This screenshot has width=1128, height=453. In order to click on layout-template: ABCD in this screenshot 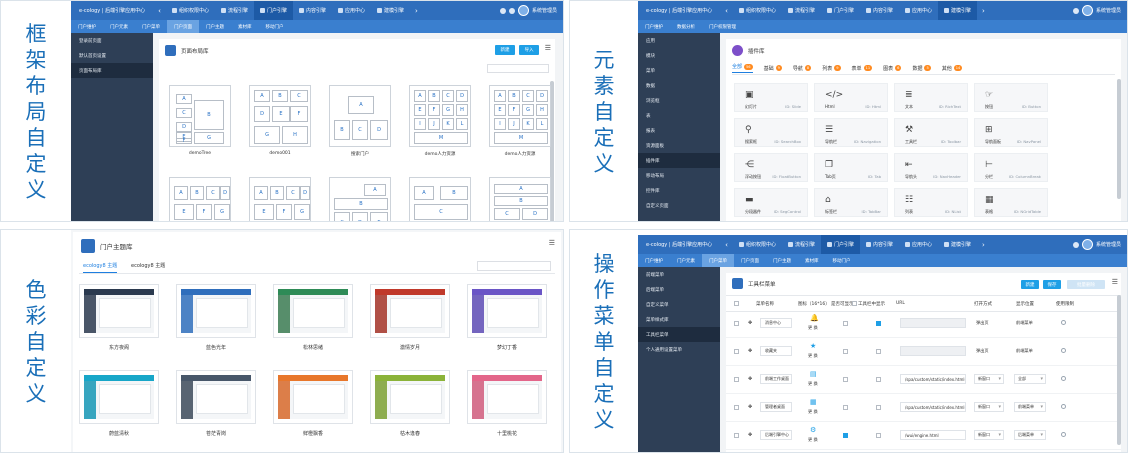, I will do `click(440, 199)`.